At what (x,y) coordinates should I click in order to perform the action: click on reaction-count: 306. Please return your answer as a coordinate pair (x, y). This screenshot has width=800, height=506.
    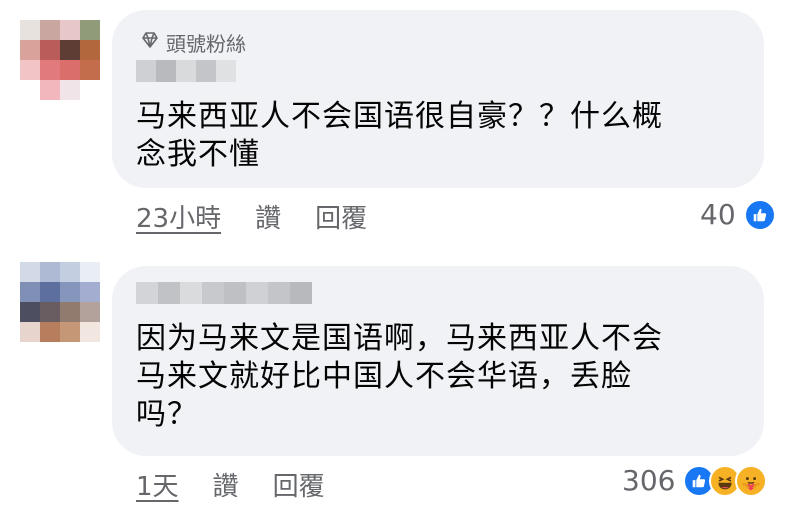
    Looking at the image, I should click on (649, 480).